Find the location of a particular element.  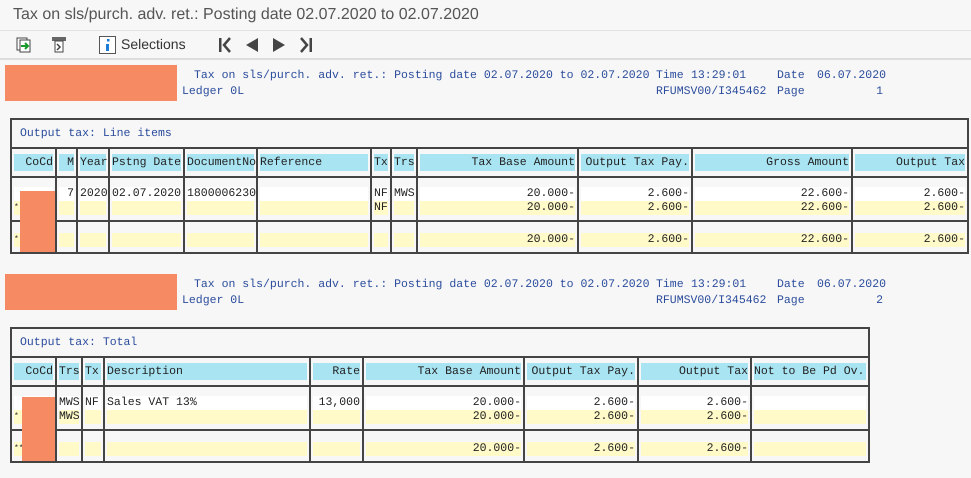

first-page-icon is located at coordinates (225, 44).